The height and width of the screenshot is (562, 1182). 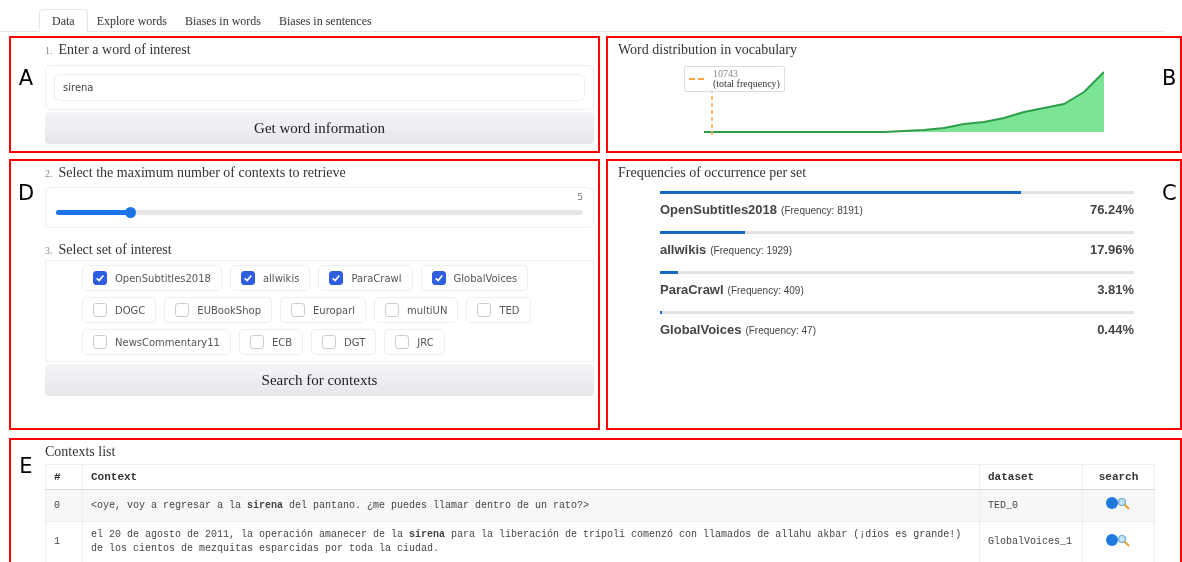 What do you see at coordinates (124, 50) in the screenshot?
I see `section-label: Enter a word of interest` at bounding box center [124, 50].